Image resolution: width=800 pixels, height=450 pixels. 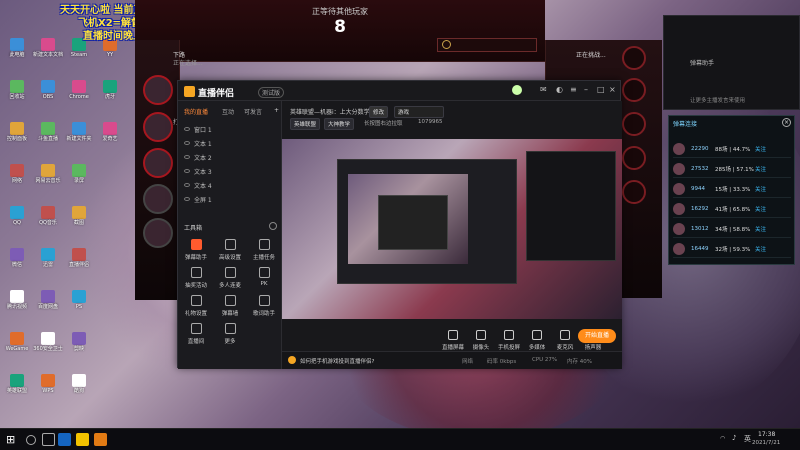 What do you see at coordinates (64, 439) in the screenshot?
I see `game-taskbar-icon` at bounding box center [64, 439].